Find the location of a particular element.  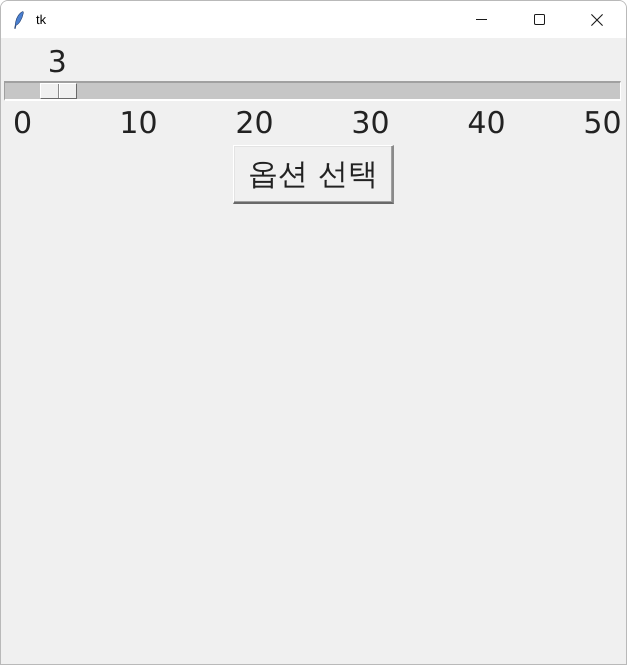

tick-label: 10 is located at coordinates (138, 124).